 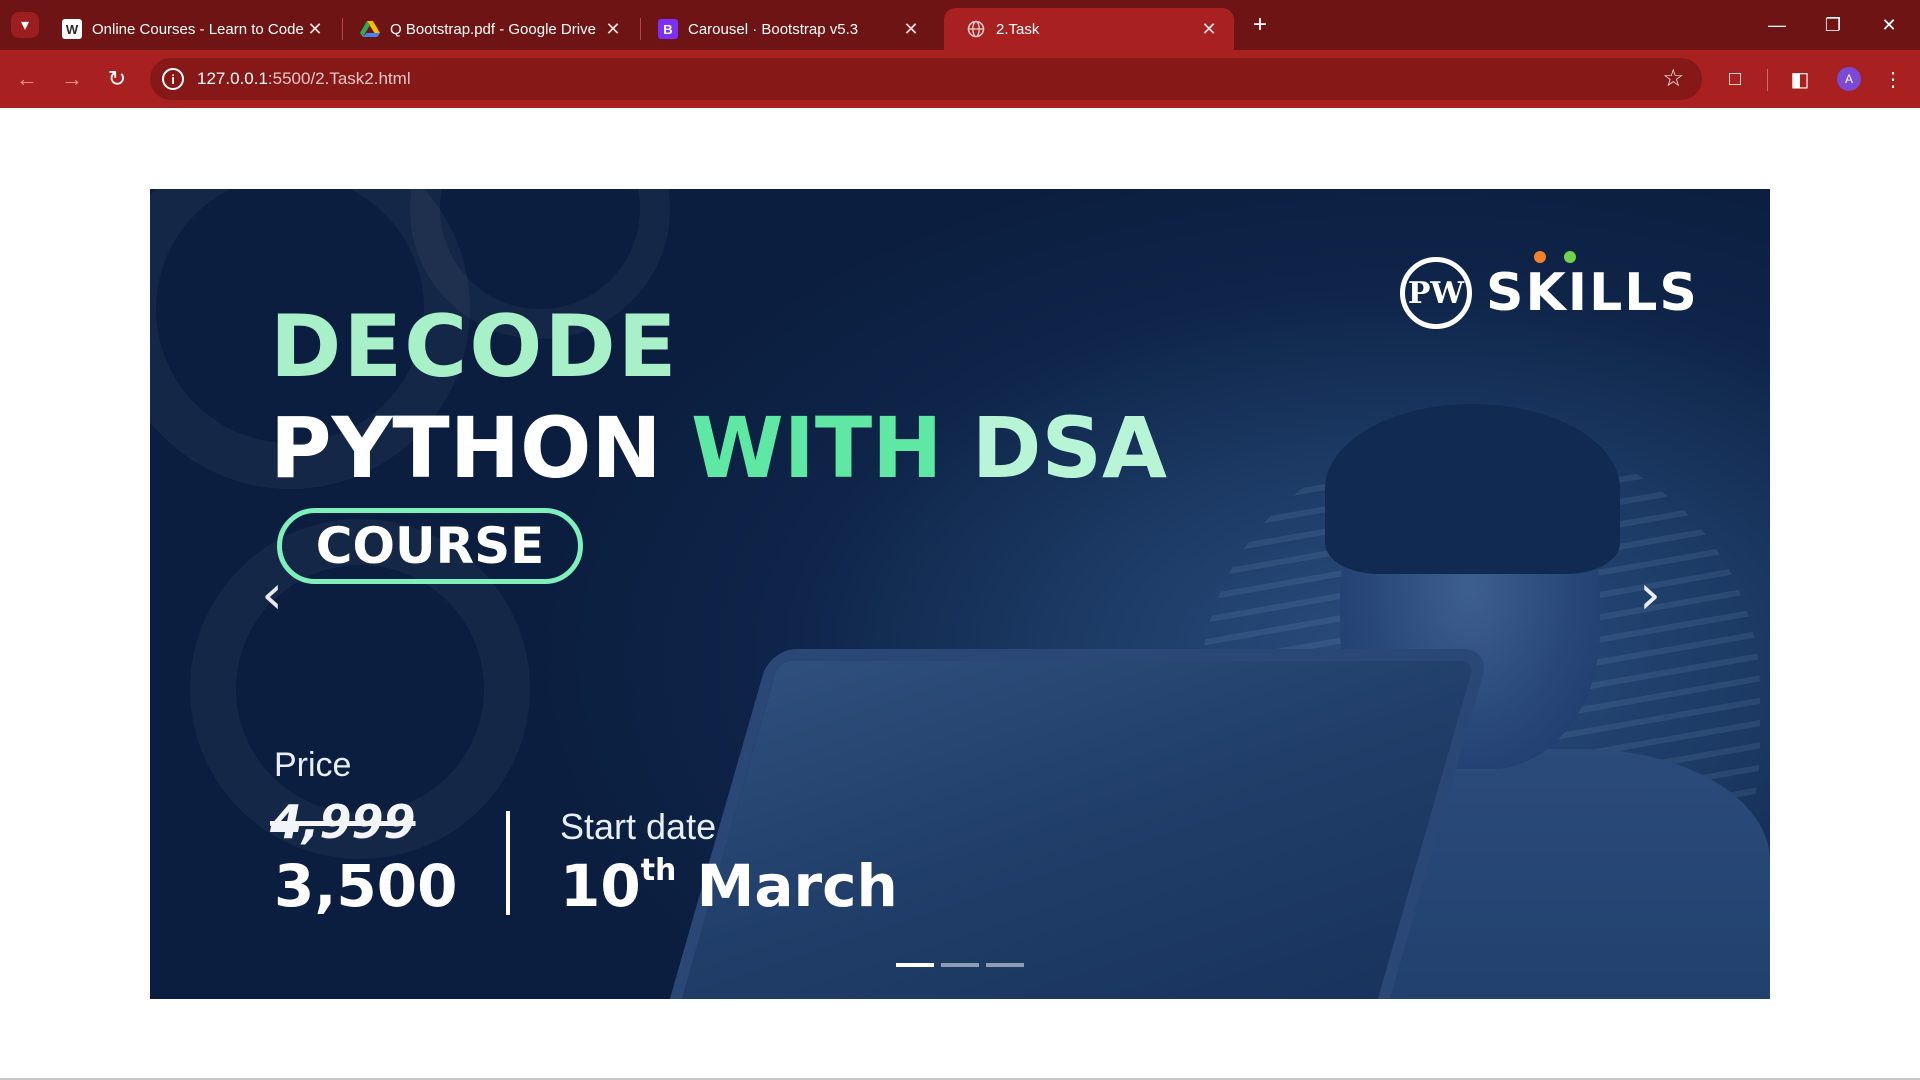 What do you see at coordinates (658, 870) in the screenshot?
I see `start-day-suffix: th` at bounding box center [658, 870].